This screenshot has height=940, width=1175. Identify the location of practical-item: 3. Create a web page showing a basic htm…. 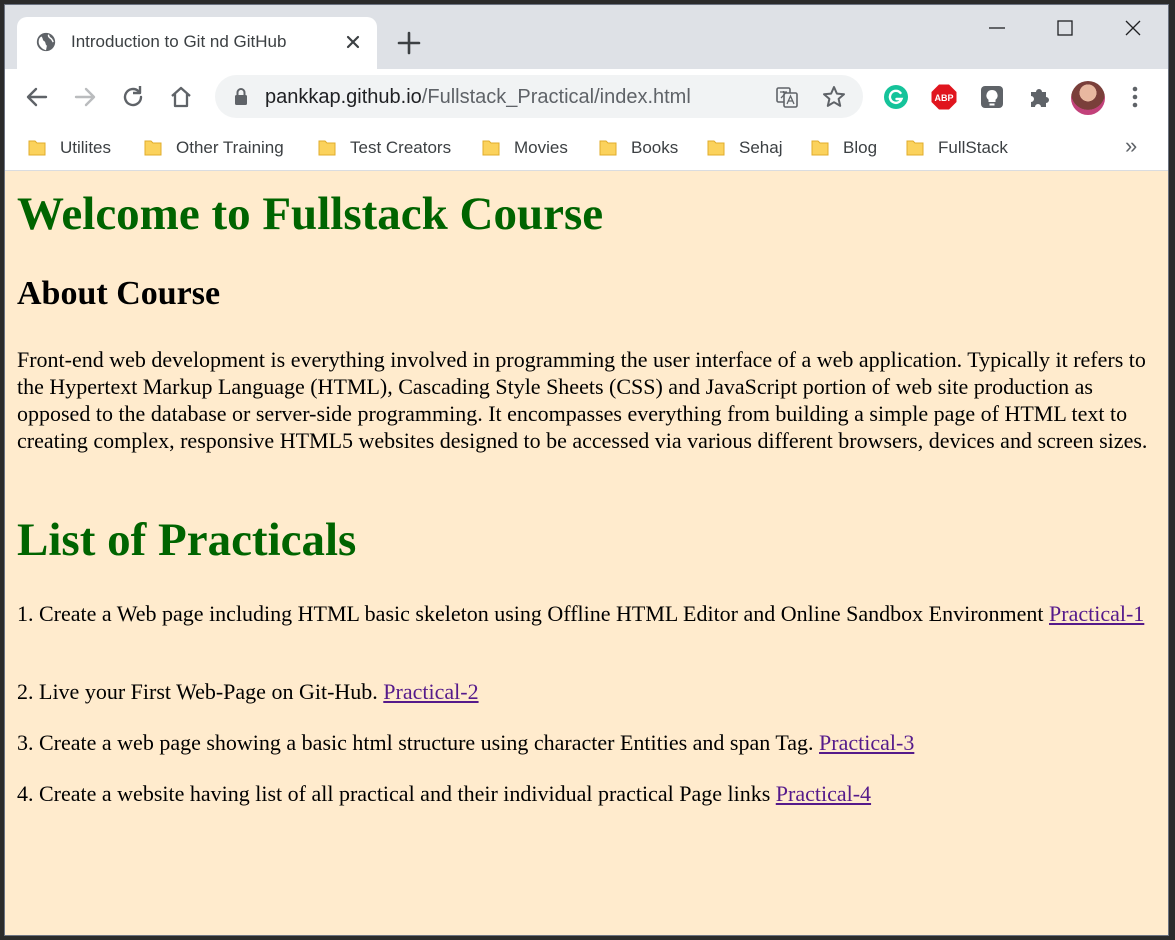
(587, 742).